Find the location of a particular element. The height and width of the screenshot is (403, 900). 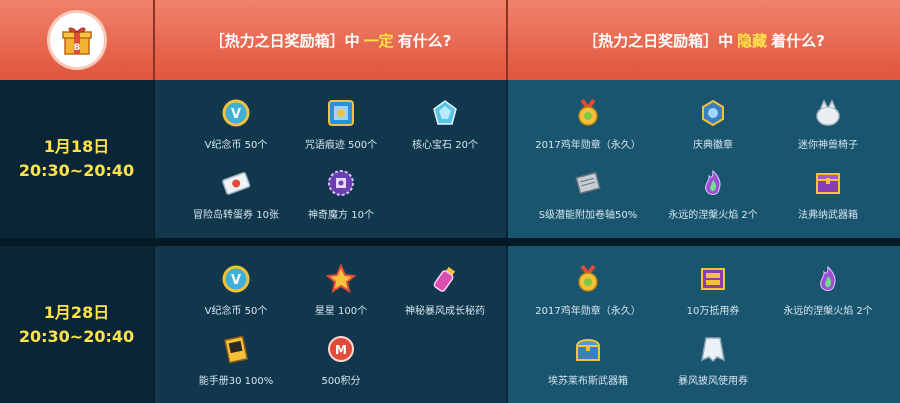

voucher-icon is located at coordinates (713, 279).